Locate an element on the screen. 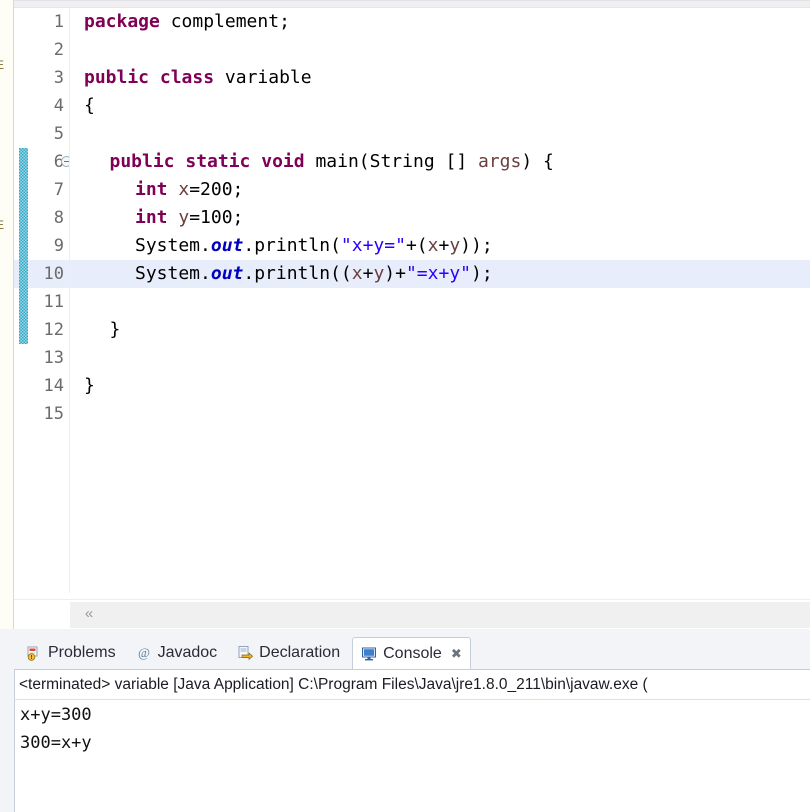 This screenshot has height=812, width=810. line-number: 7 is located at coordinates (58, 190).